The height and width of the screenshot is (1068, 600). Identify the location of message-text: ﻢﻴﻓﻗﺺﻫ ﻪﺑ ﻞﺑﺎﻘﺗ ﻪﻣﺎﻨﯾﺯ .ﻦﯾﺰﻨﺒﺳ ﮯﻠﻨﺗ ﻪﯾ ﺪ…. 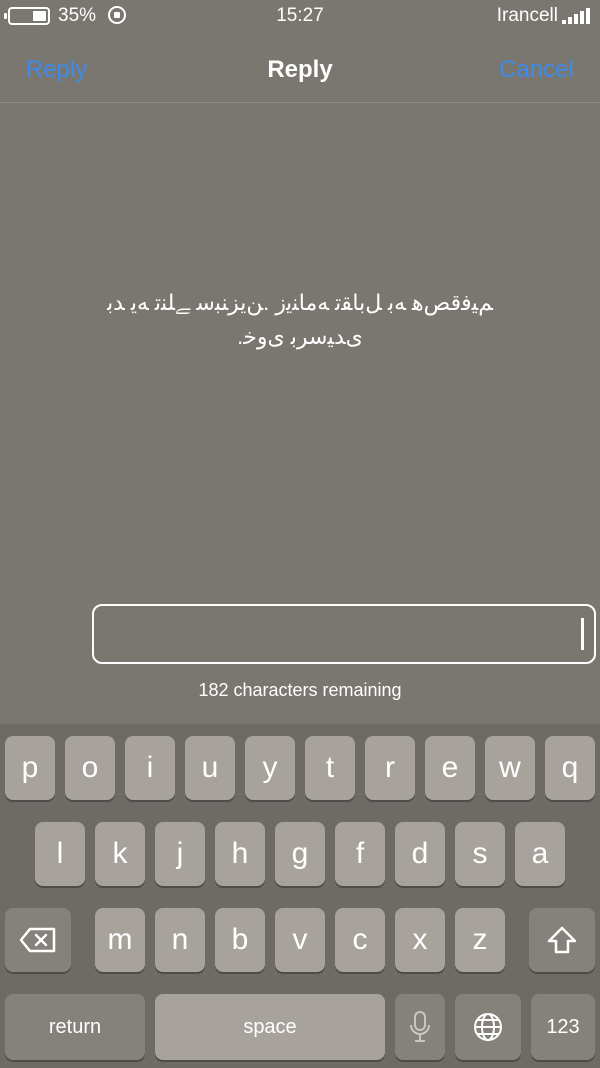
(300, 320).